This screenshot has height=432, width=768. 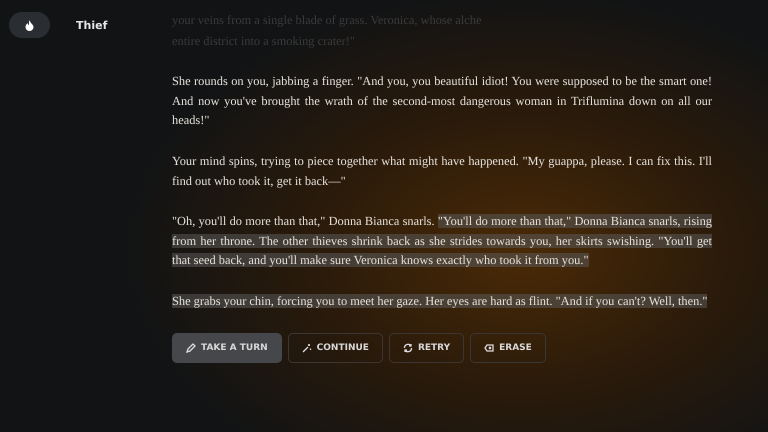 What do you see at coordinates (426, 347) in the screenshot?
I see `action-button: RETRY` at bounding box center [426, 347].